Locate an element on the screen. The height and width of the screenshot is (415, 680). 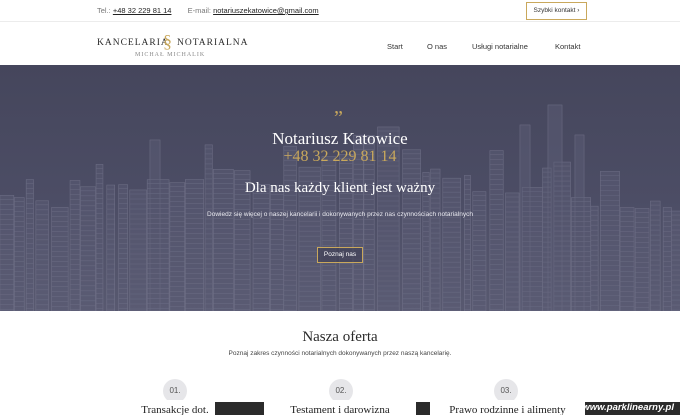
quote-mark-icon: ” is located at coordinates (338, 118).